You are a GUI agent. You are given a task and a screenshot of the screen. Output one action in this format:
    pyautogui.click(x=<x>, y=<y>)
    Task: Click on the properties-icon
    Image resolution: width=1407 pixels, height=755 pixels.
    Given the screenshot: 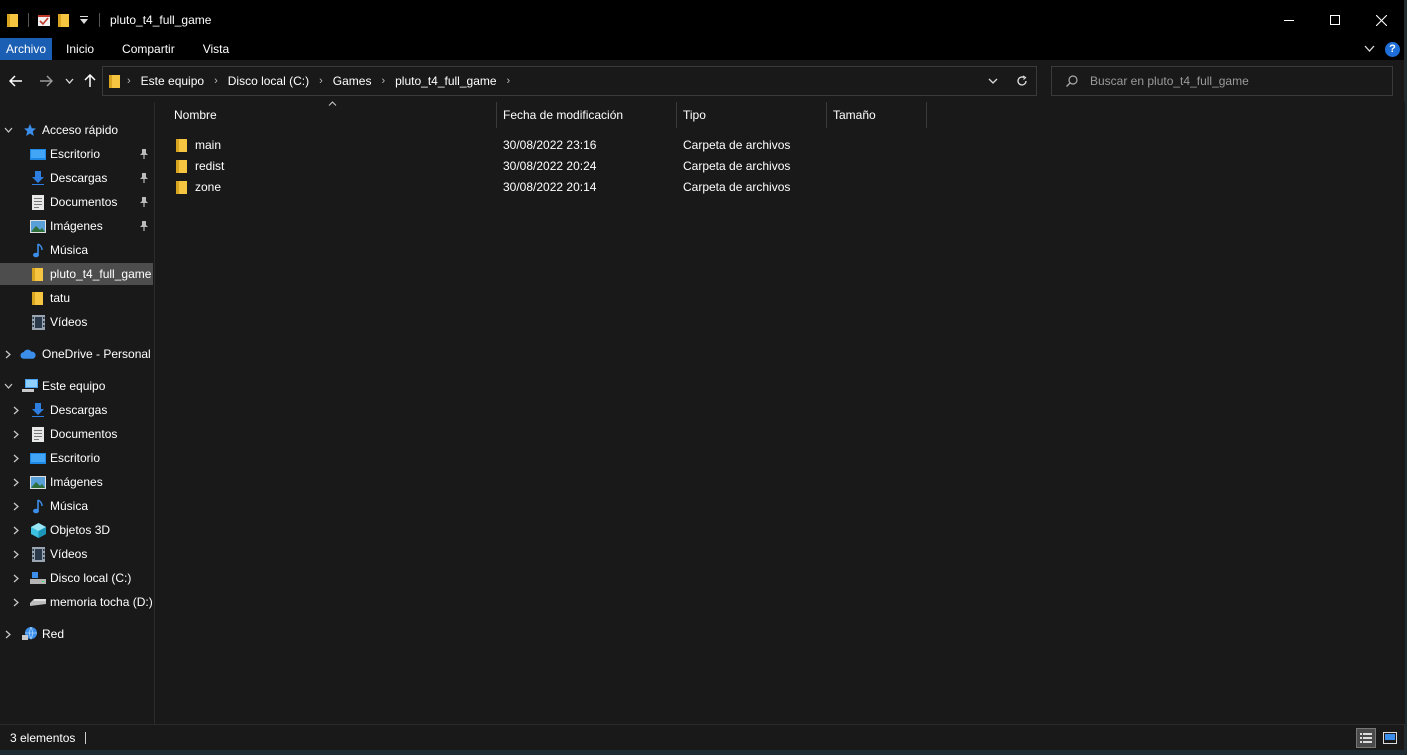 What is the action you would take?
    pyautogui.click(x=44, y=20)
    